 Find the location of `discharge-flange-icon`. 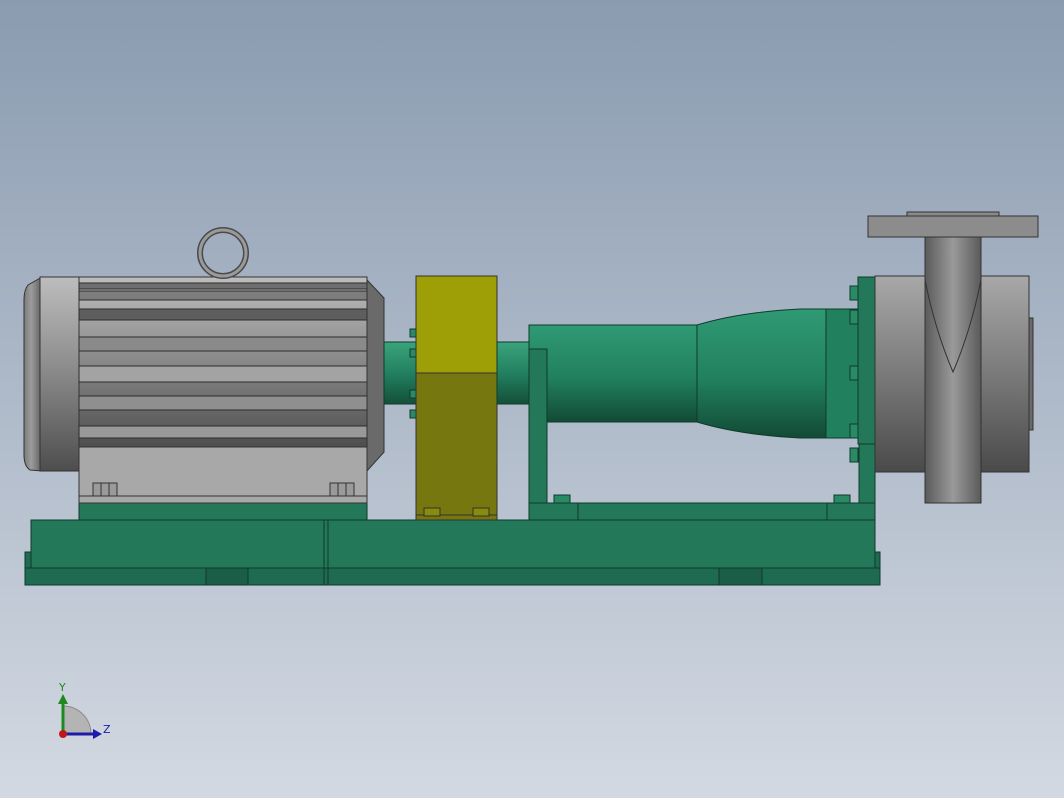

discharge-flange-icon is located at coordinates (953, 224).